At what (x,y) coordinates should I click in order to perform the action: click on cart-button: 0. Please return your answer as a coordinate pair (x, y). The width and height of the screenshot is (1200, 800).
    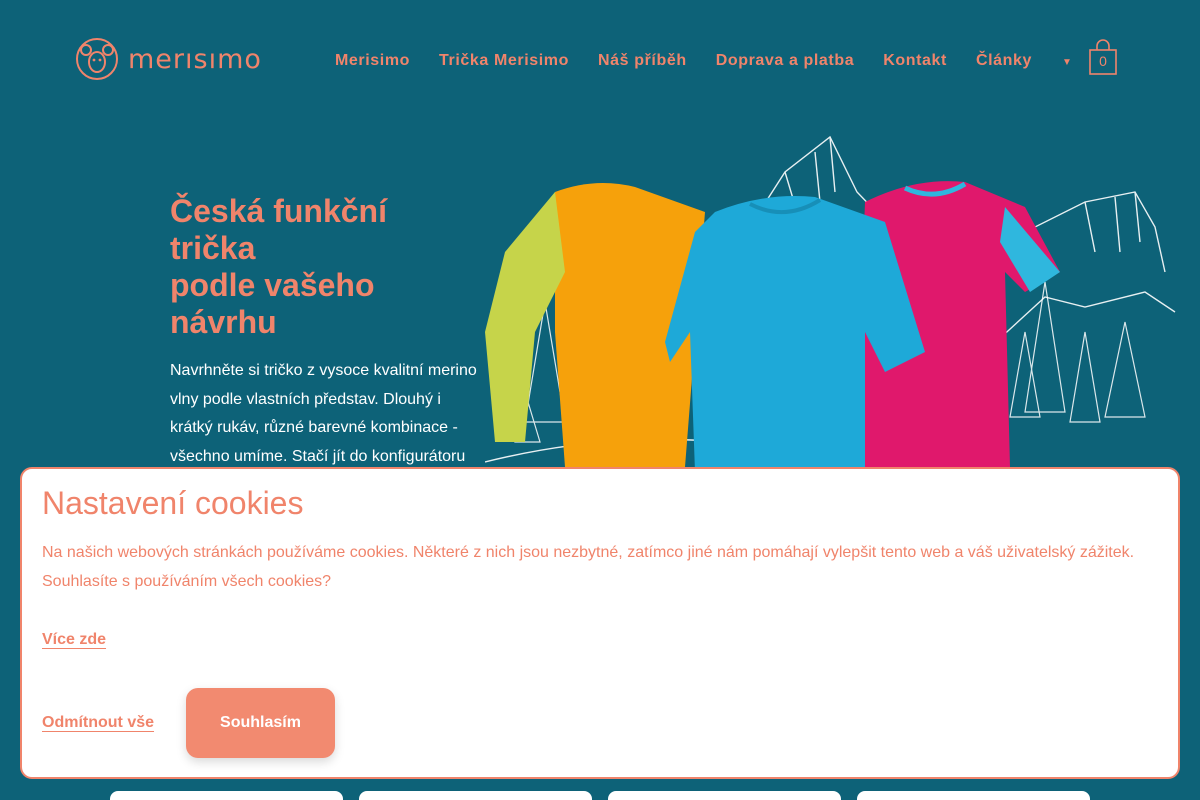
    Looking at the image, I should click on (1103, 56).